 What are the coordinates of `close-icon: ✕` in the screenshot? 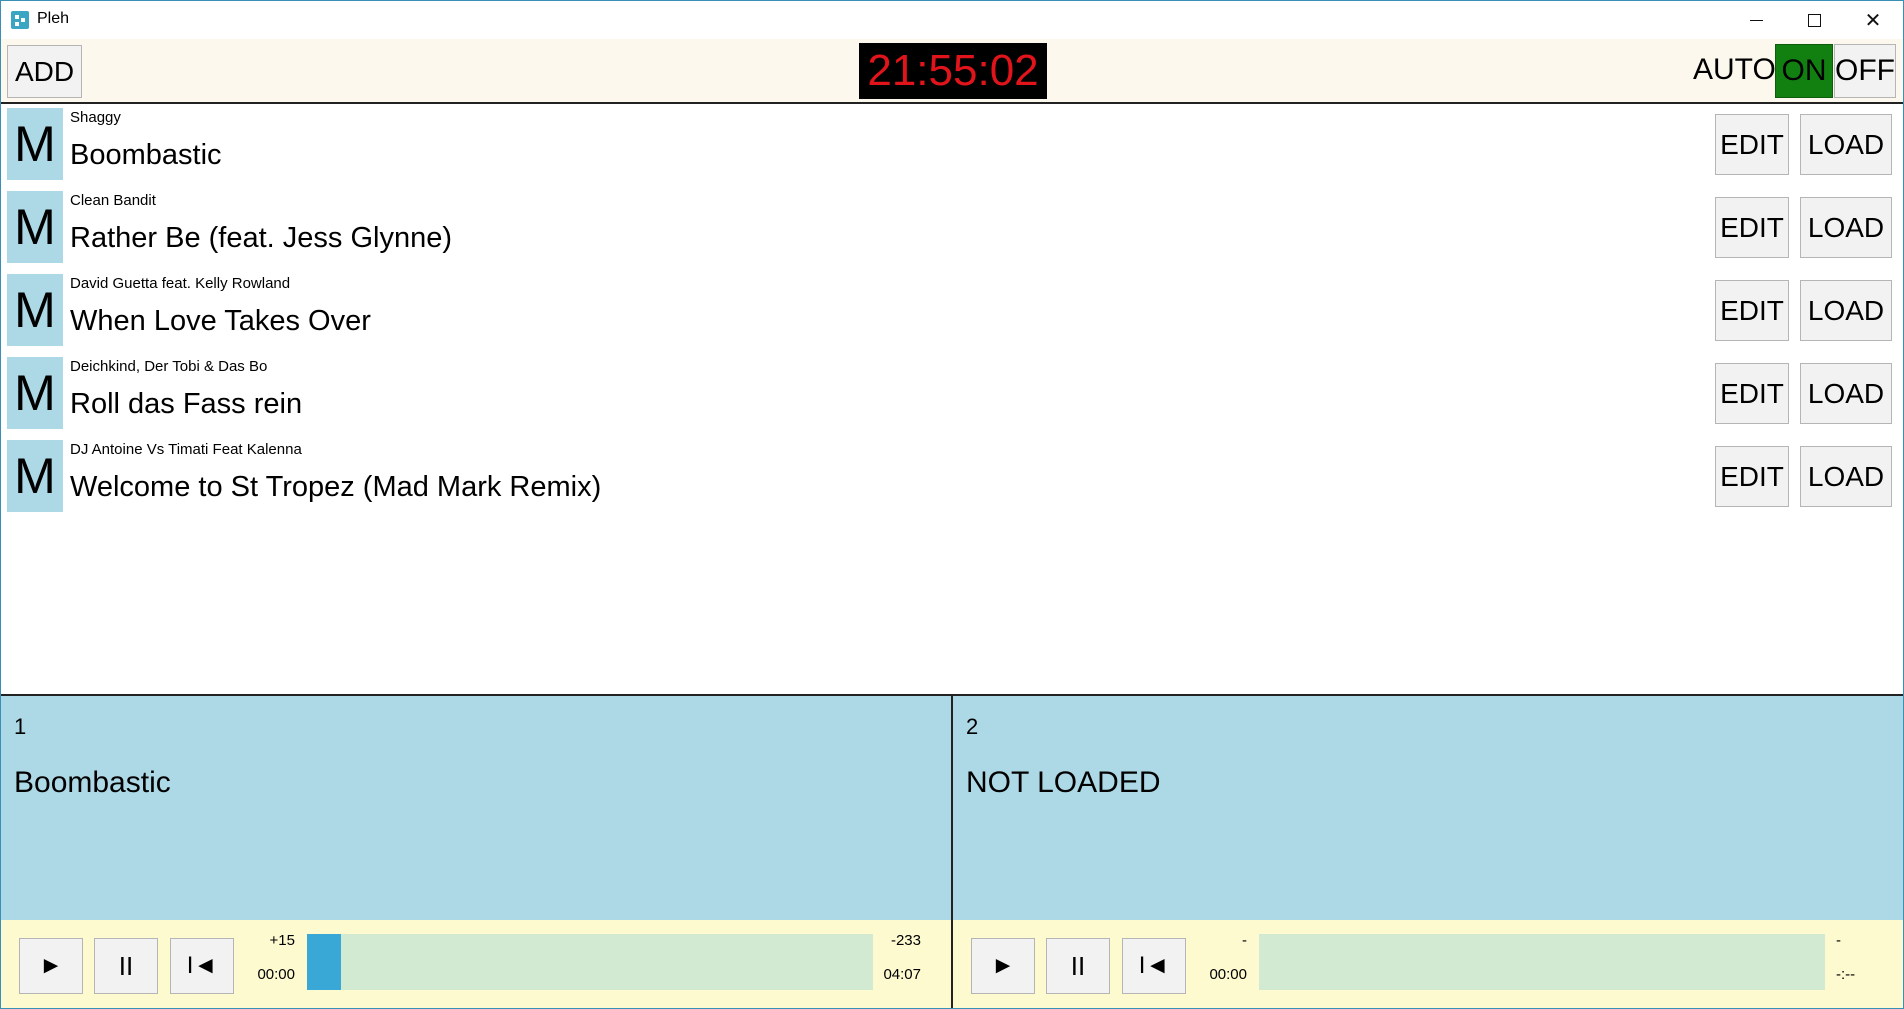 It's located at (1873, 20).